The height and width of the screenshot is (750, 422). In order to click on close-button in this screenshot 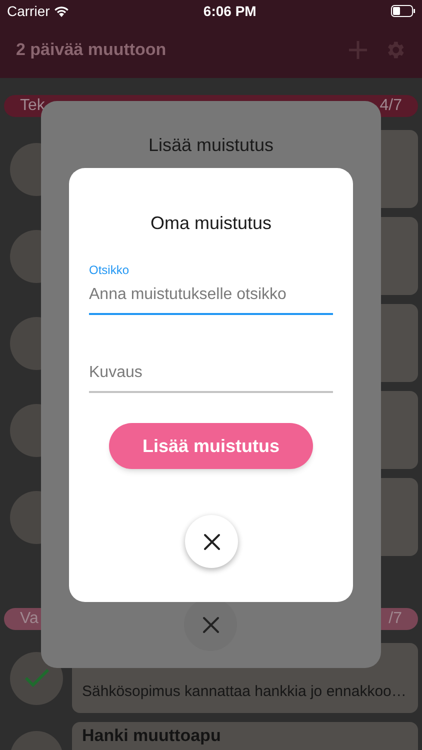, I will do `click(211, 541)`.